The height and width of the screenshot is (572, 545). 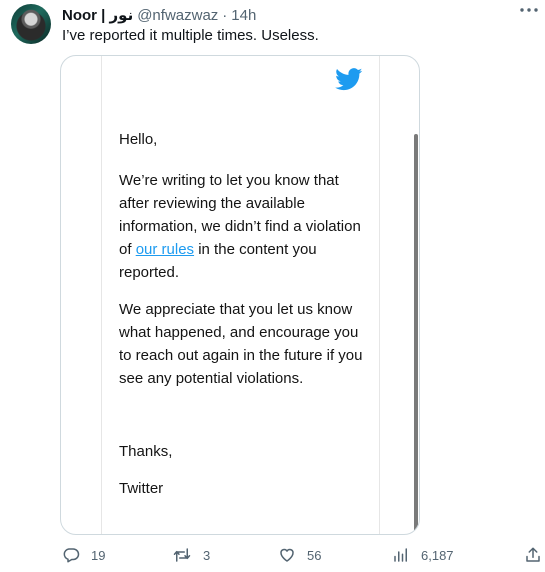 I want to click on retweet-button: 3, so click(x=191, y=555).